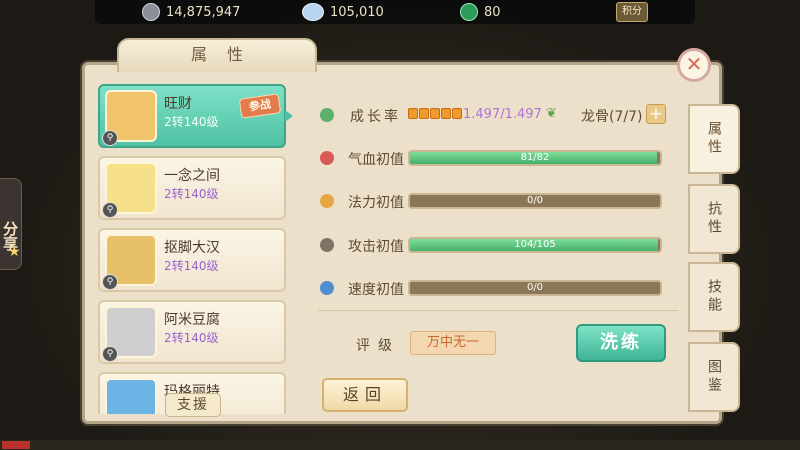  I want to click on mana-icon, so click(327, 201).